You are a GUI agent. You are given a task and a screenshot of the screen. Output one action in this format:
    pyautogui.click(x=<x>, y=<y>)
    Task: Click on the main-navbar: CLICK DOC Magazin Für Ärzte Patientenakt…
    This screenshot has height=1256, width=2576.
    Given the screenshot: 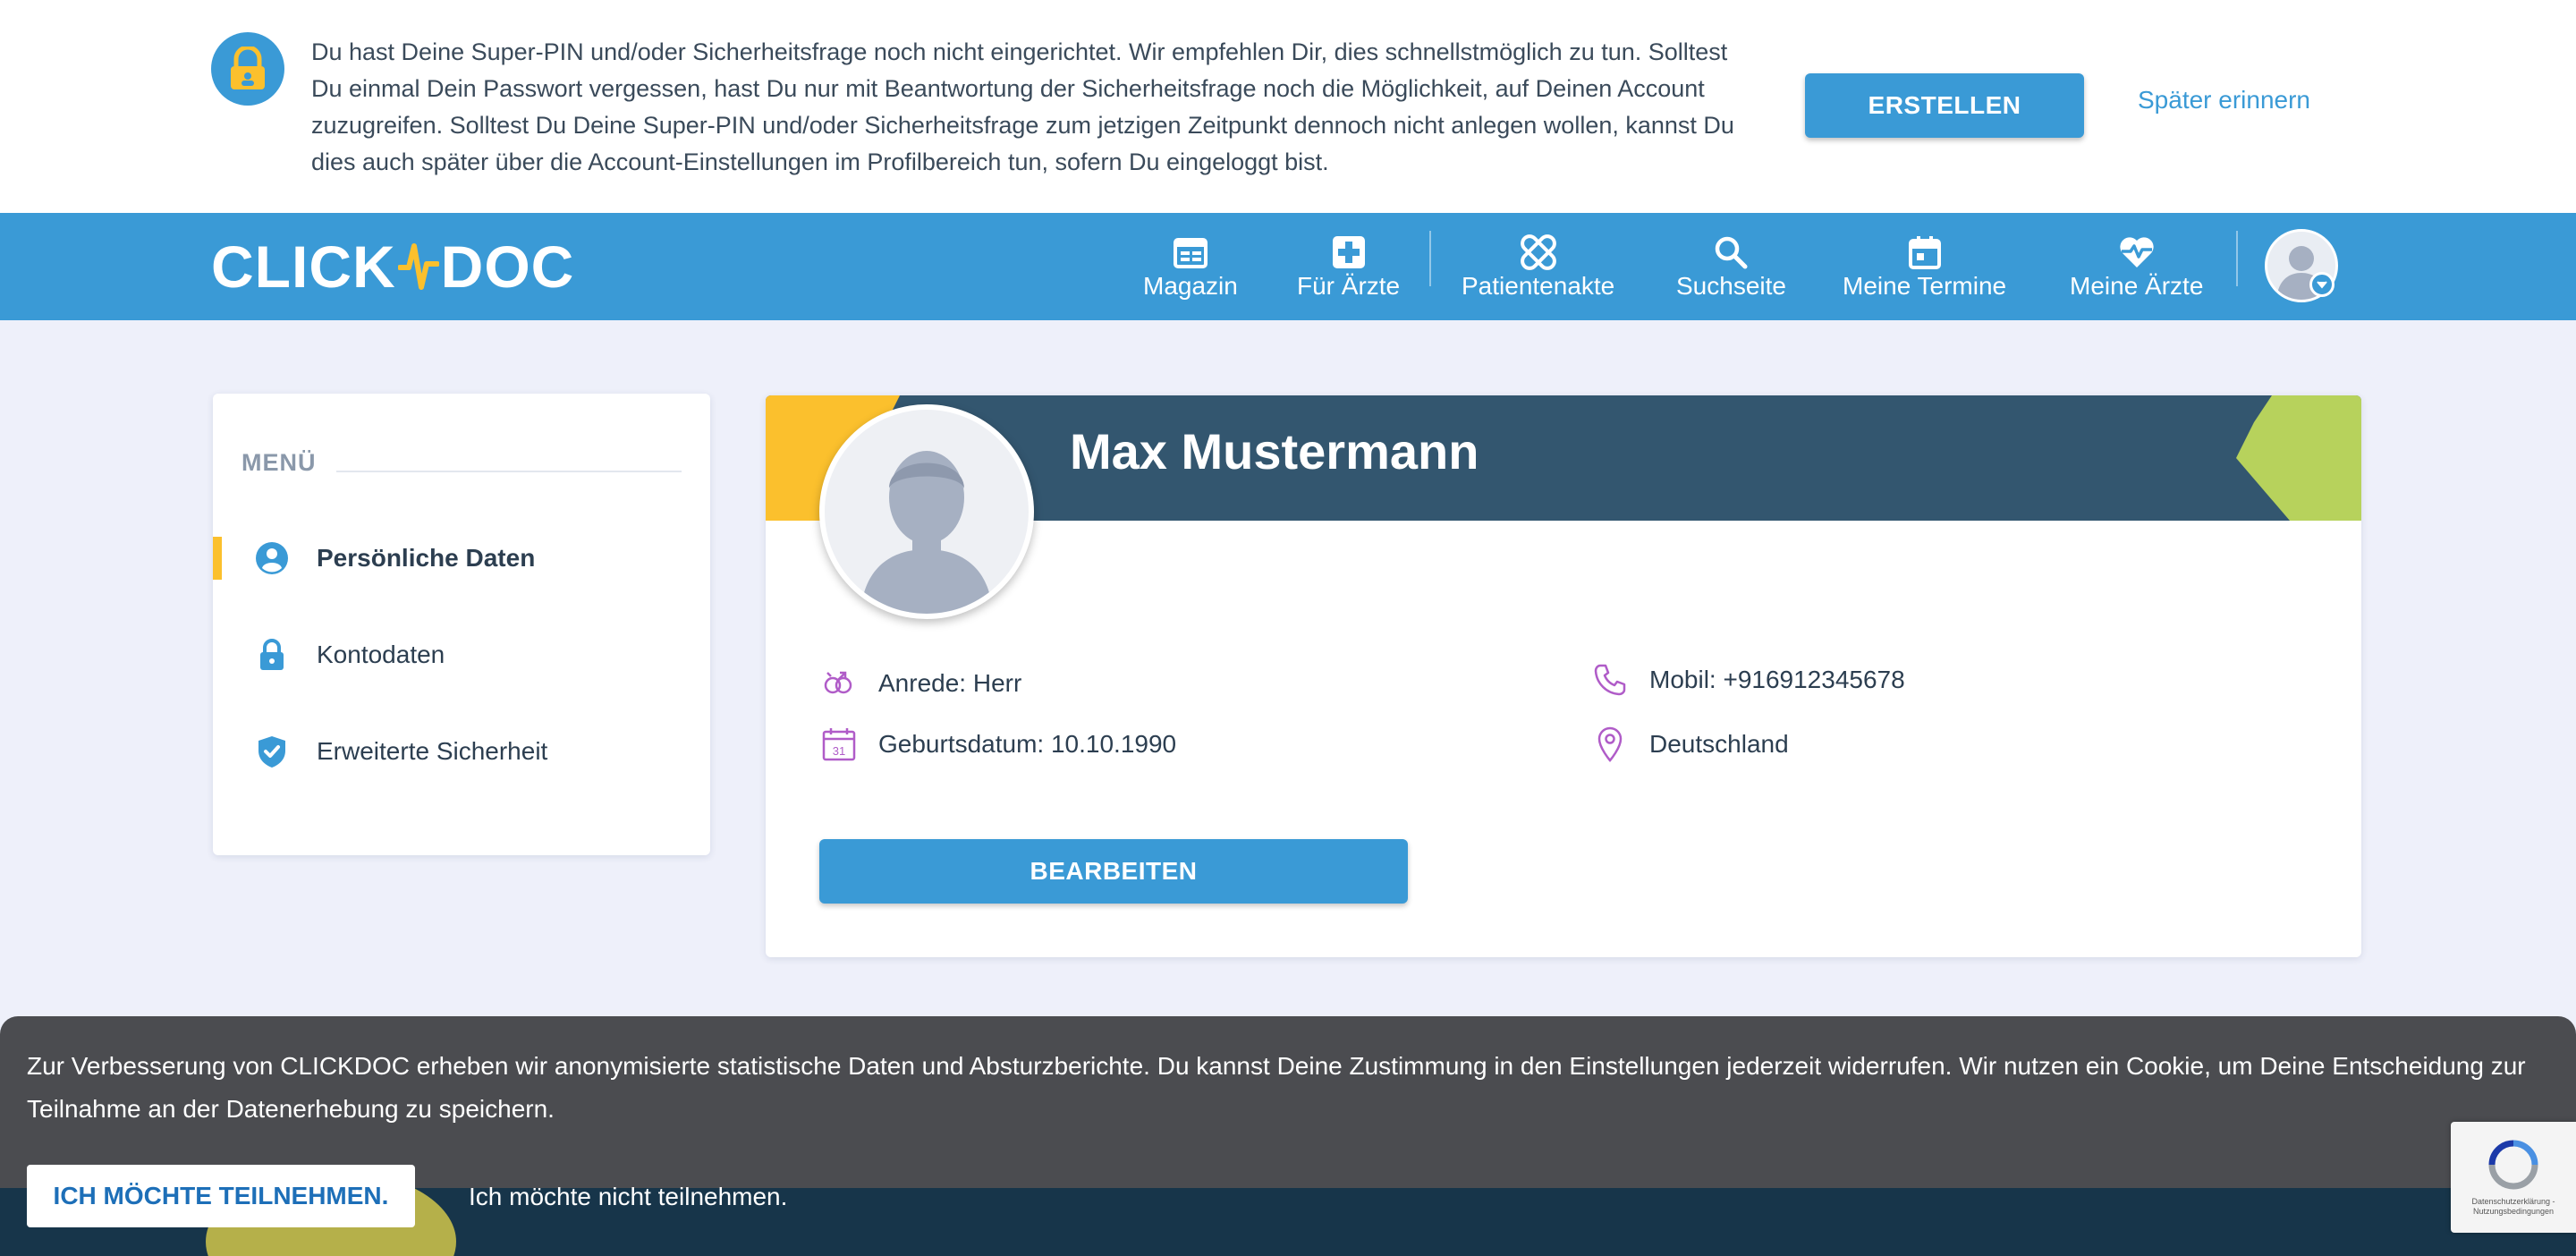 What is the action you would take?
    pyautogui.click(x=1288, y=266)
    